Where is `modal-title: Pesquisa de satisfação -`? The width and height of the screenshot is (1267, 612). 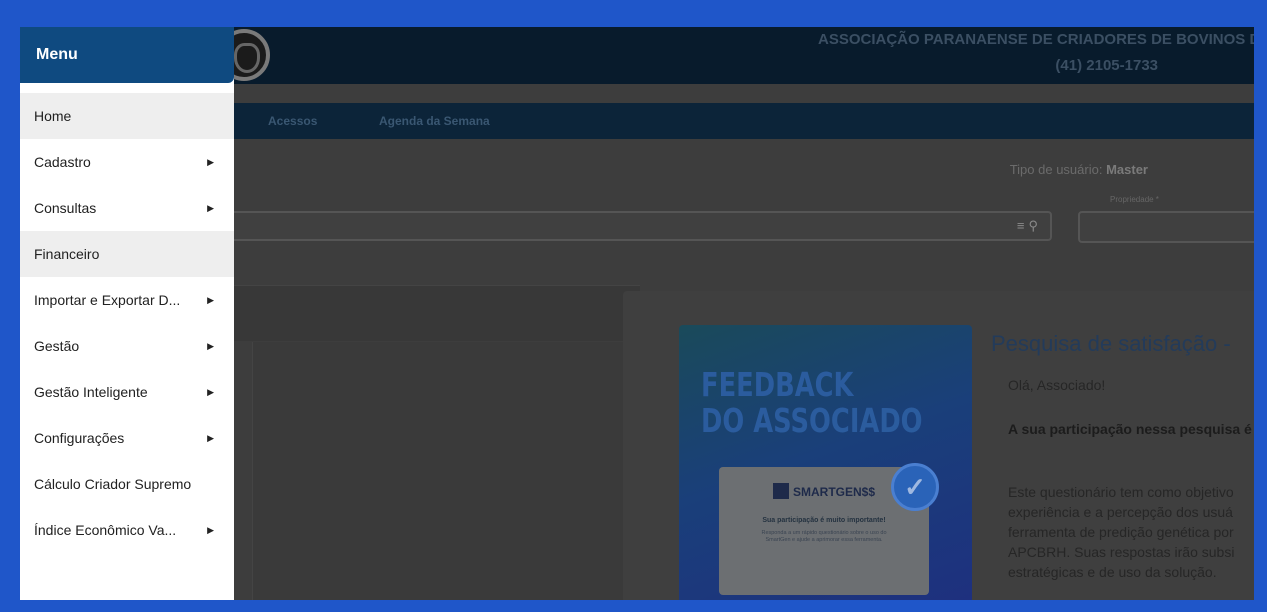 modal-title: Pesquisa de satisfação - is located at coordinates (1111, 343).